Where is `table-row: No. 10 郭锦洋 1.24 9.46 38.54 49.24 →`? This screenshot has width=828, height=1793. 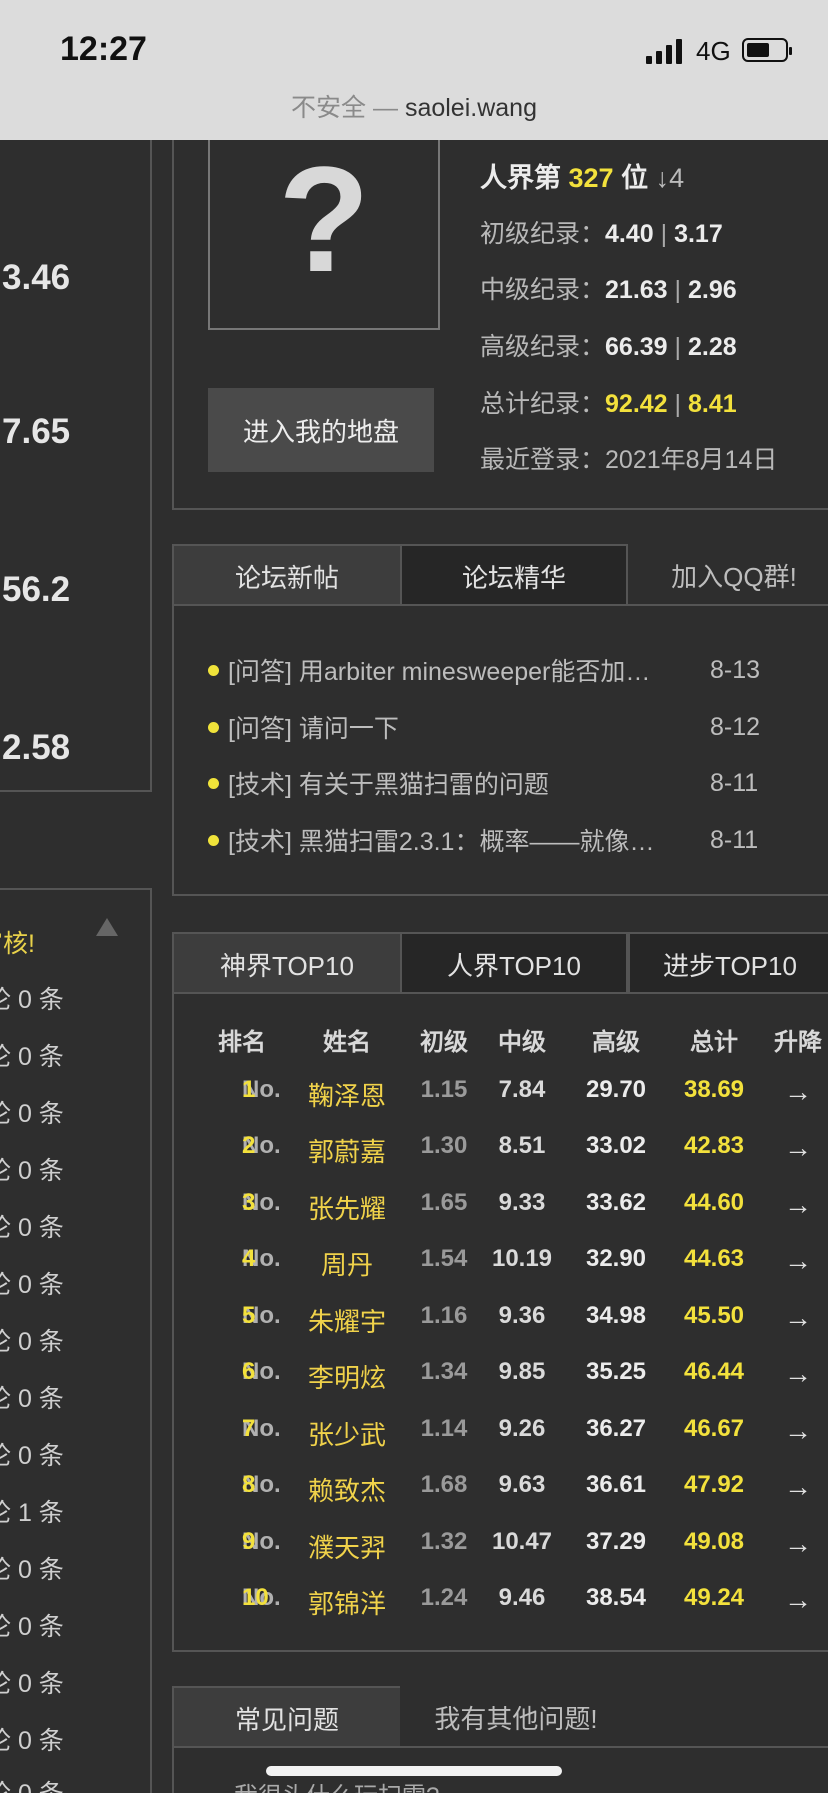 table-row: No. 10 郭锦洋 1.24 9.46 38.54 49.24 → is located at coordinates (500, 1612).